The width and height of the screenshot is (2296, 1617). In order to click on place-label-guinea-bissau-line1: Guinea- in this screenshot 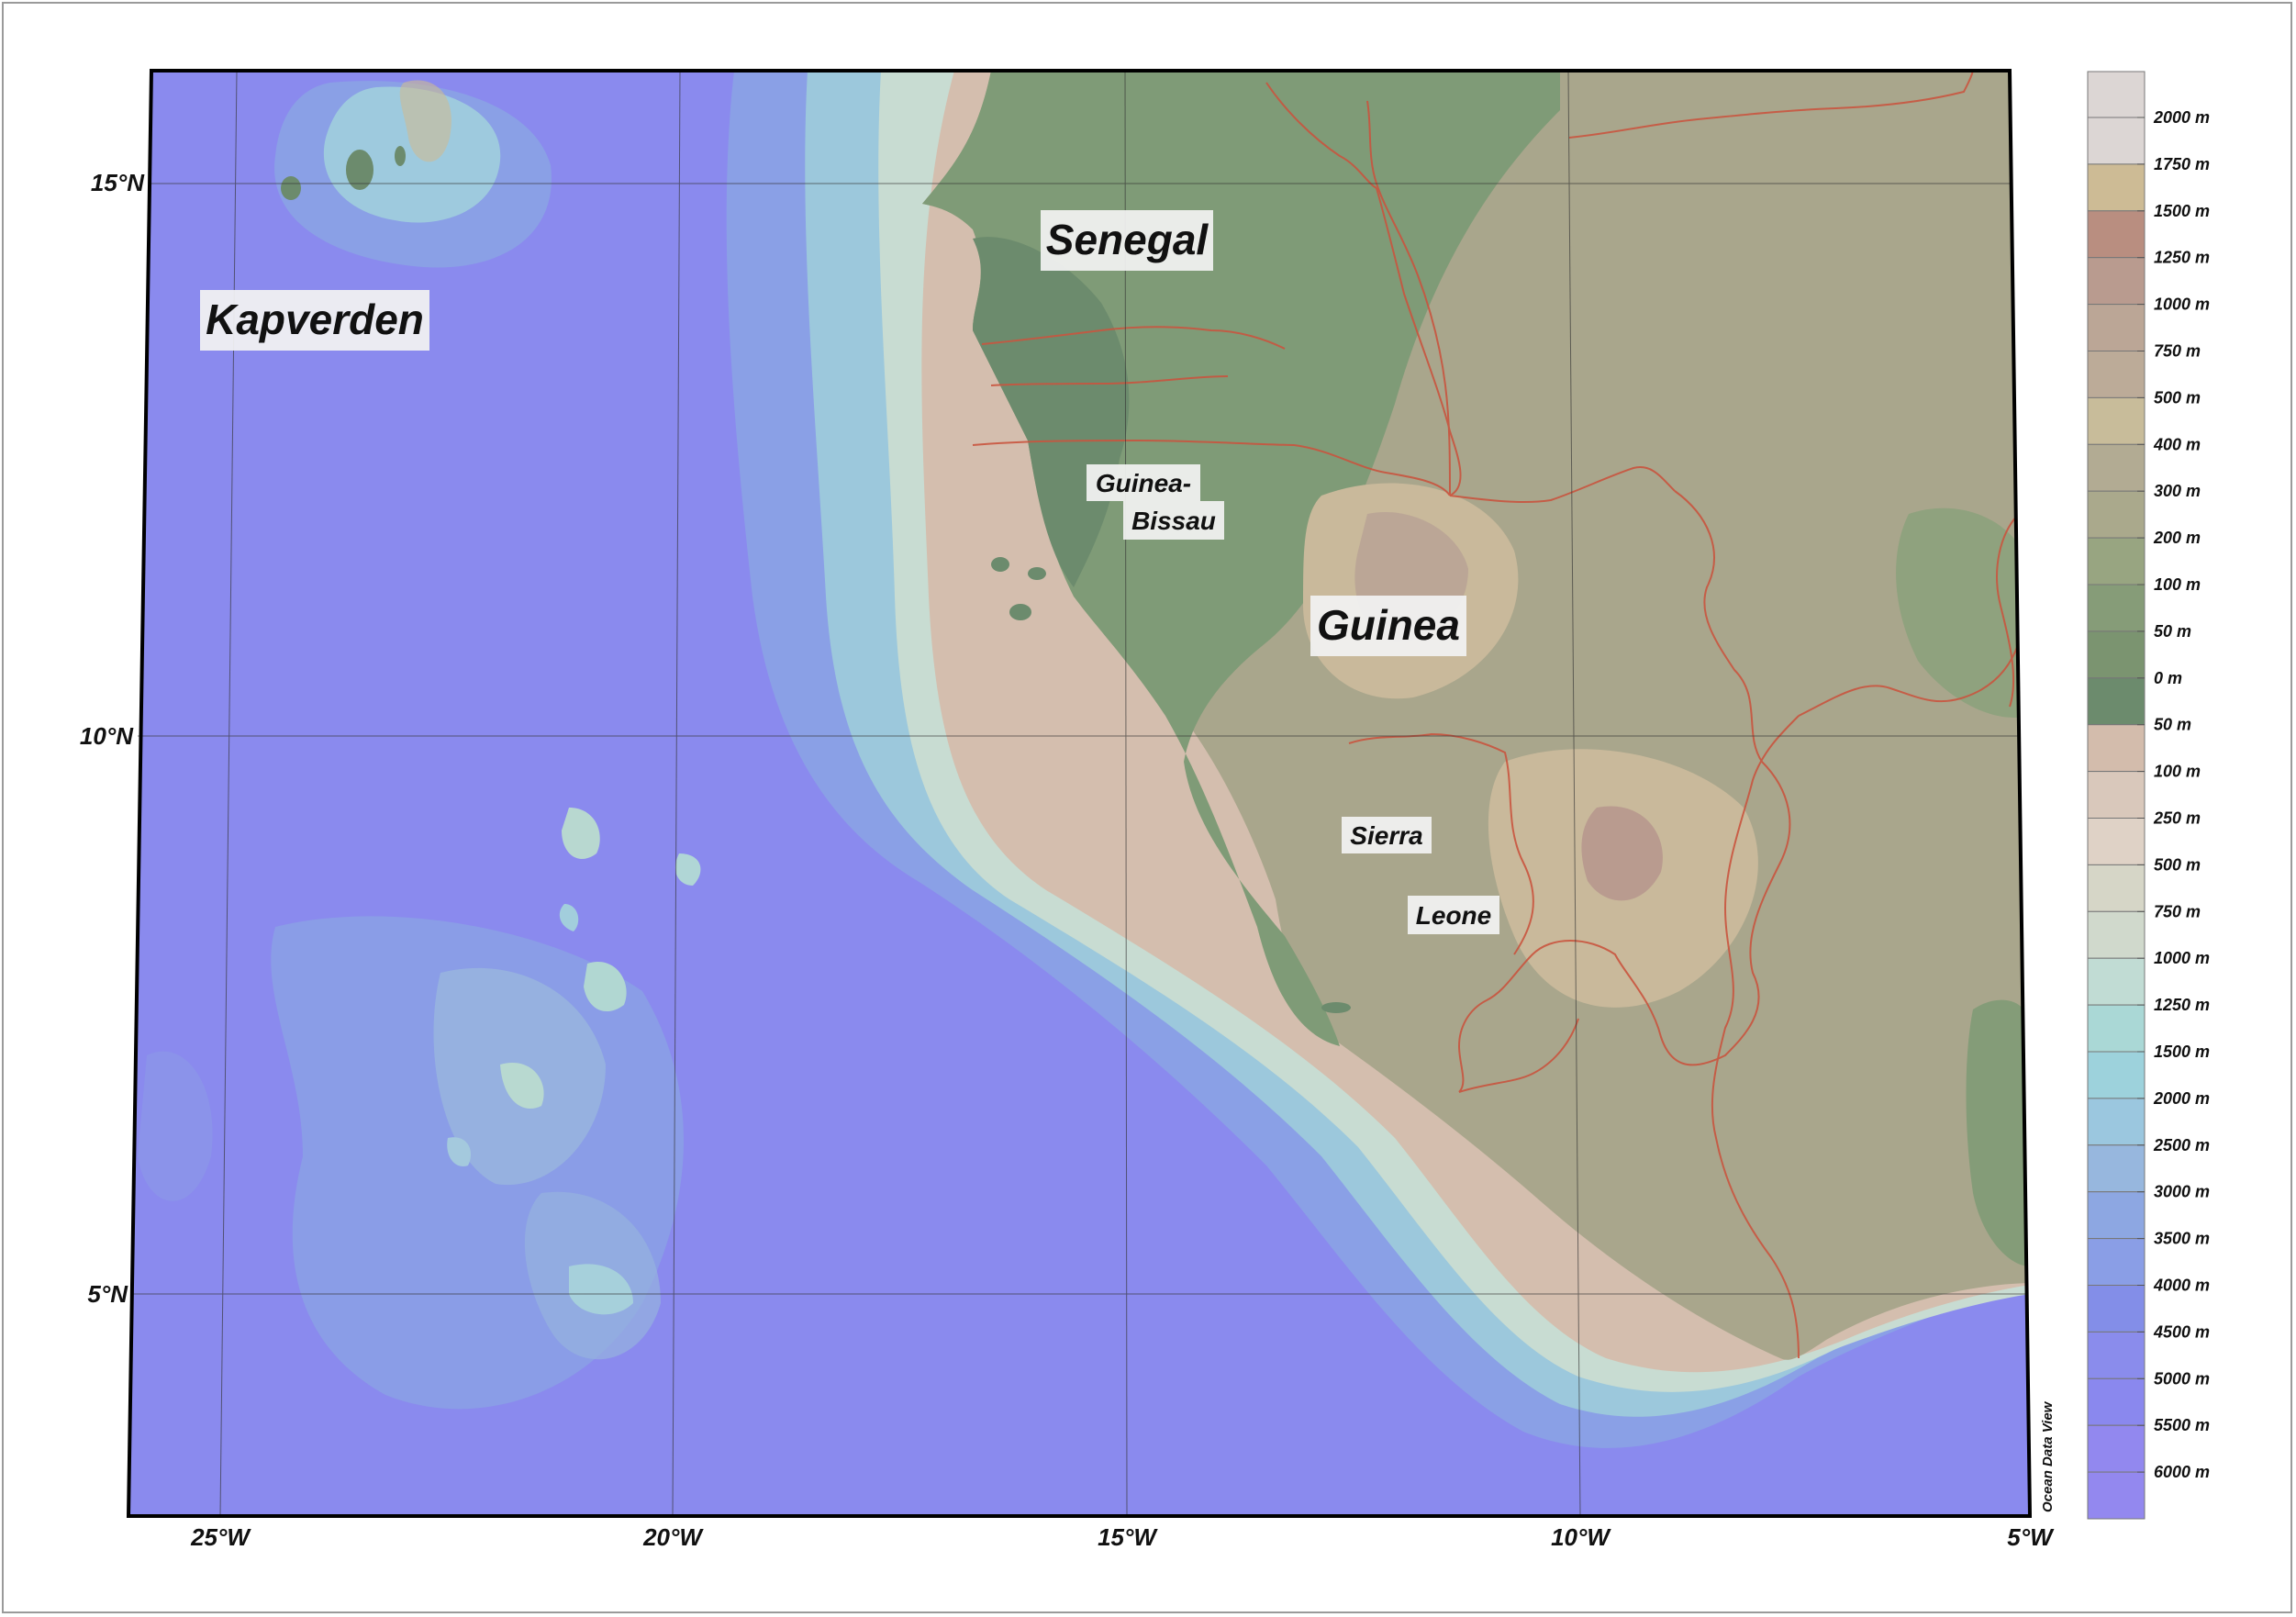, I will do `click(1143, 483)`.